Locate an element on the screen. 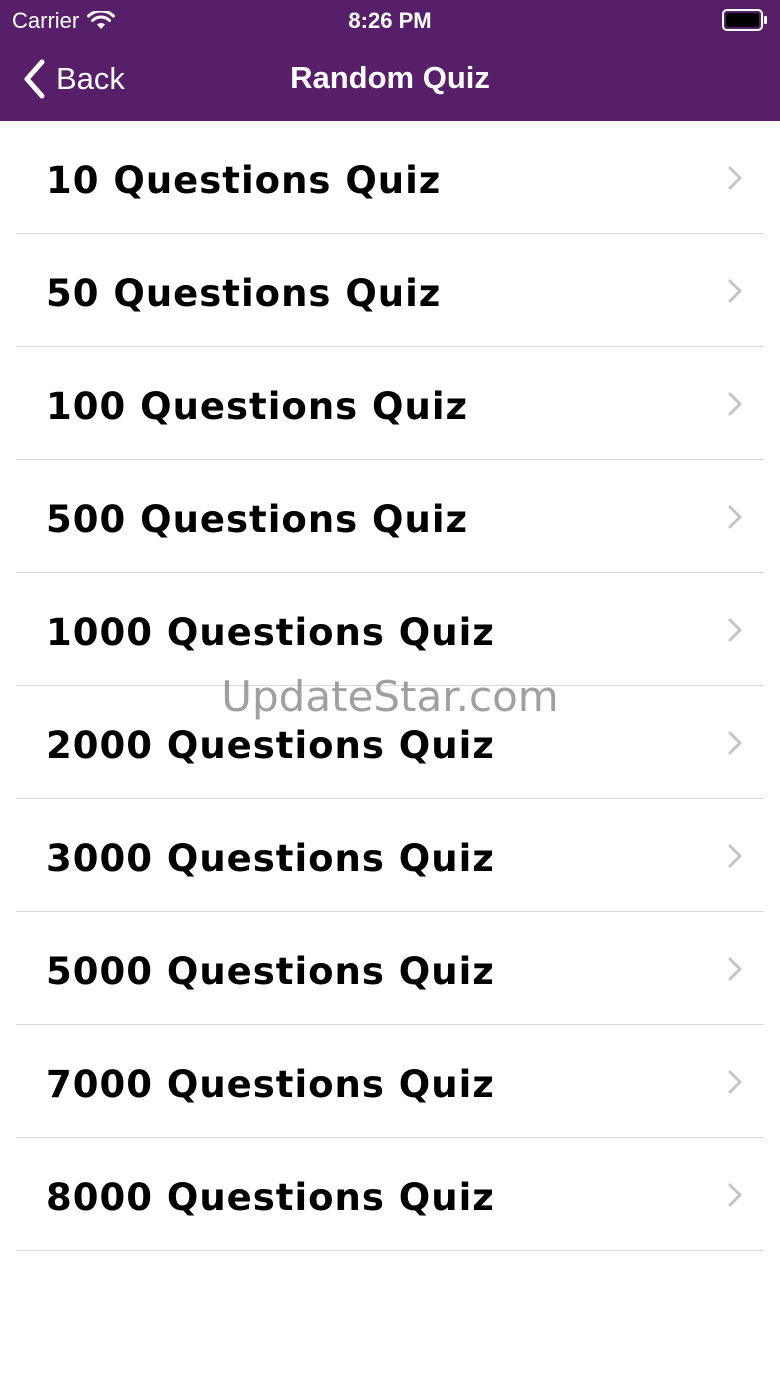 The image size is (780, 1387). list-item-10-questions: 10 Questions Quiz is located at coordinates (390, 177).